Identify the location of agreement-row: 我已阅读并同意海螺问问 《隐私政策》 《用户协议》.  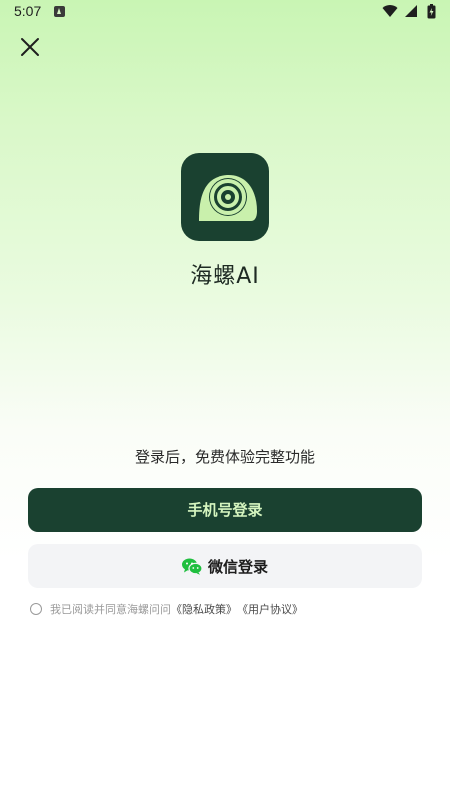
(166, 609).